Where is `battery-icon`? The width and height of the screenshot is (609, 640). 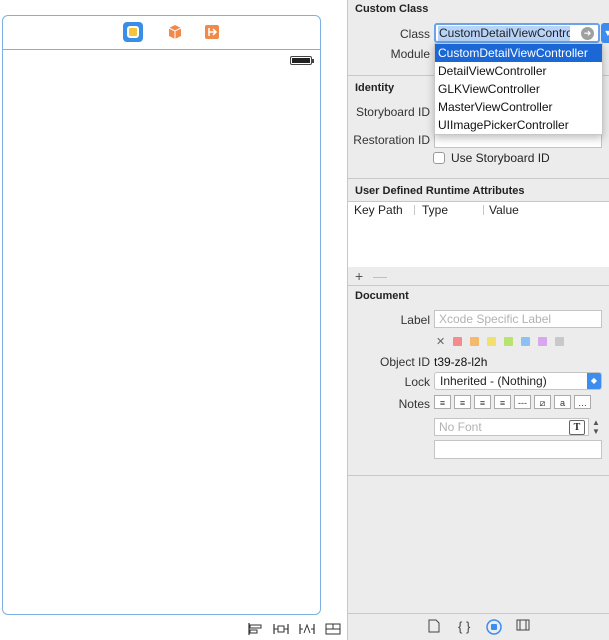
battery-icon is located at coordinates (302, 60).